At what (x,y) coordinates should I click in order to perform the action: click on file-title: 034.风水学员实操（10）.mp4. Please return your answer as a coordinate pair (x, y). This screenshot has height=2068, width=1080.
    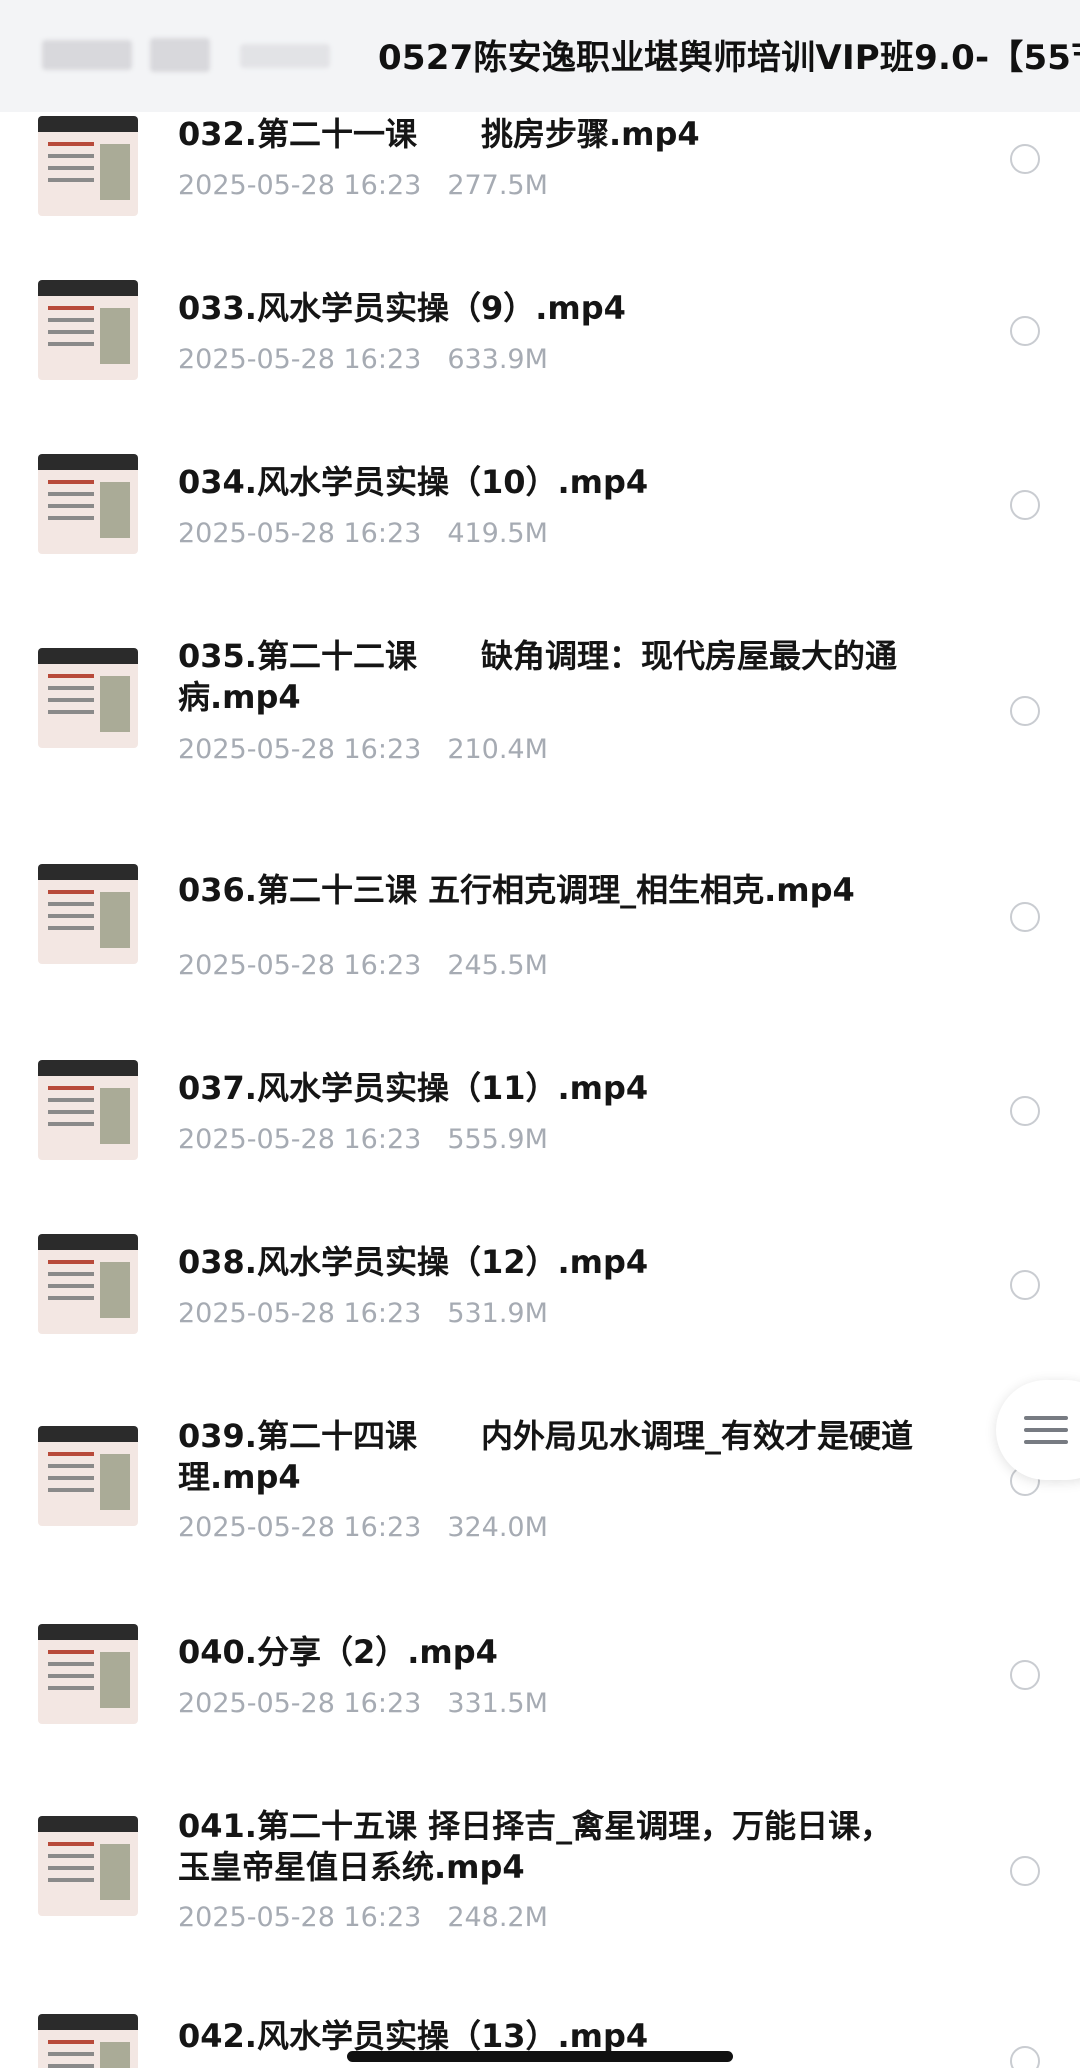
    Looking at the image, I should click on (413, 482).